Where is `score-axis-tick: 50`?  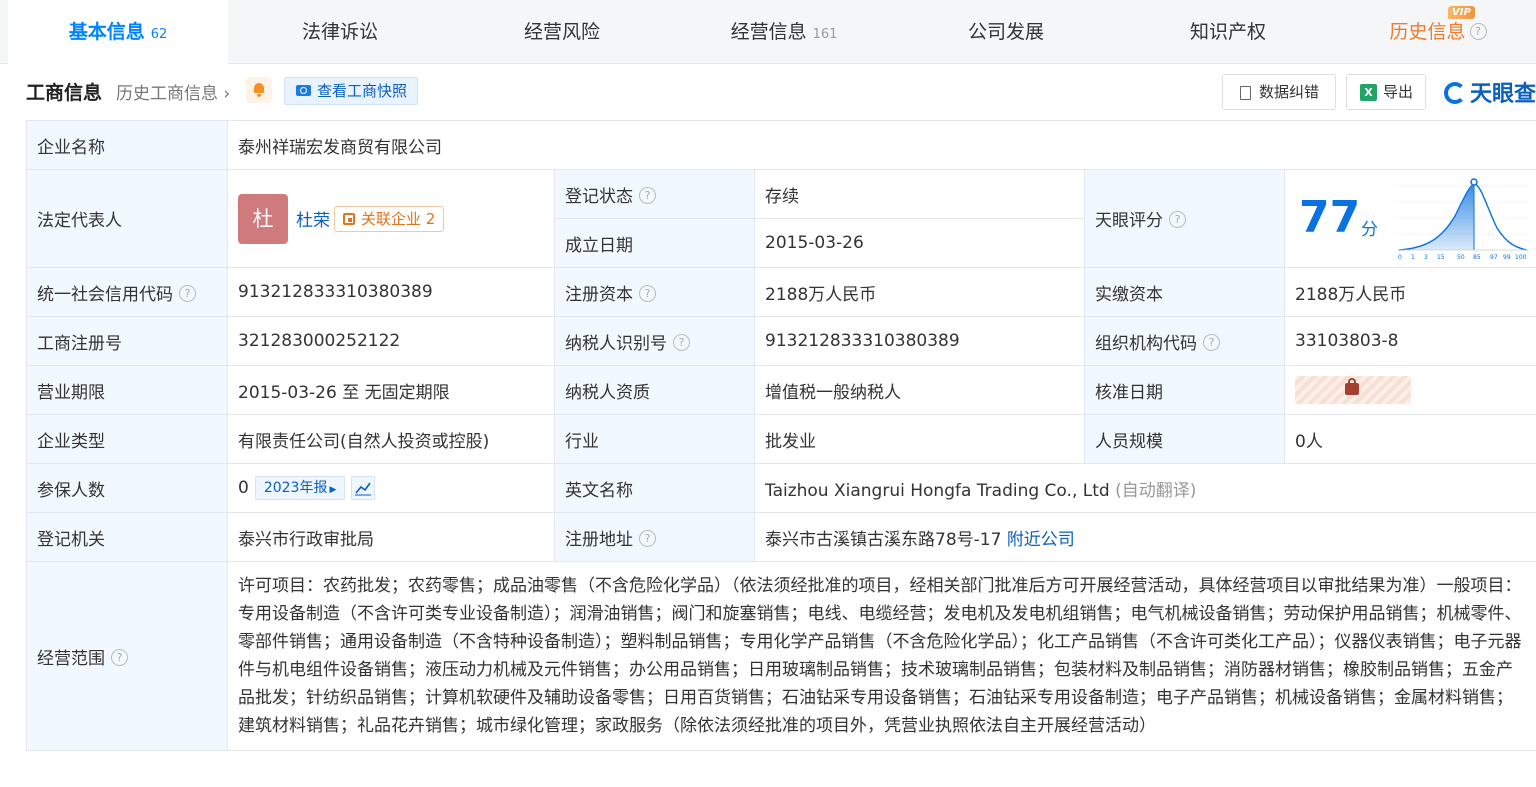
score-axis-tick: 50 is located at coordinates (1461, 257).